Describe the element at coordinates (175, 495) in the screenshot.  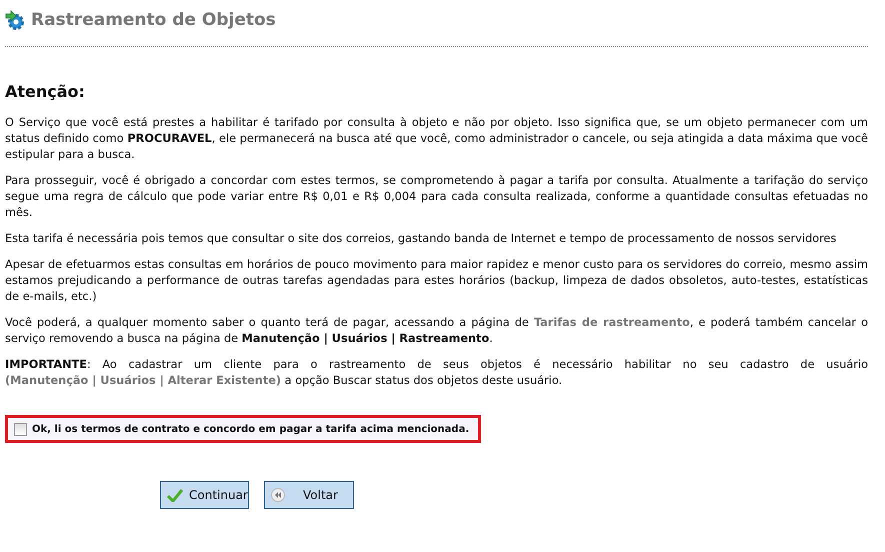
I see `checkmark-icon` at that location.